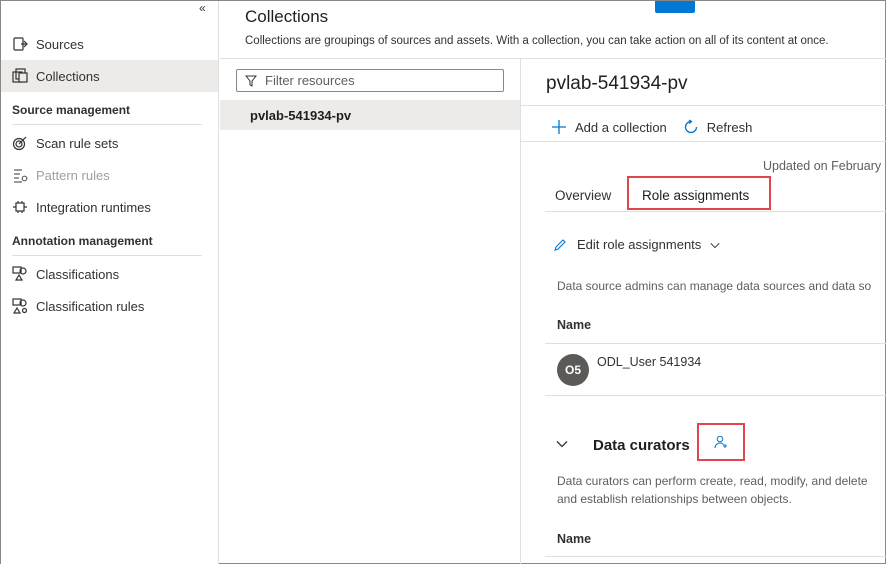 This screenshot has width=886, height=564. Describe the element at coordinates (380, 80) in the screenshot. I see `filter-resources-input` at that location.